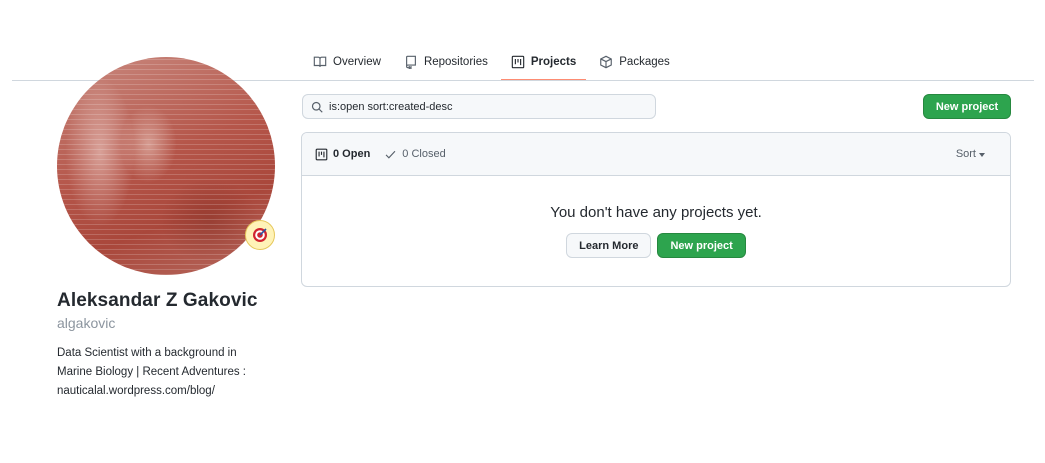 The height and width of the screenshot is (463, 1045). What do you see at coordinates (656, 154) in the screenshot?
I see `projects-box-header: 0 Open 0 Closed Sort` at bounding box center [656, 154].